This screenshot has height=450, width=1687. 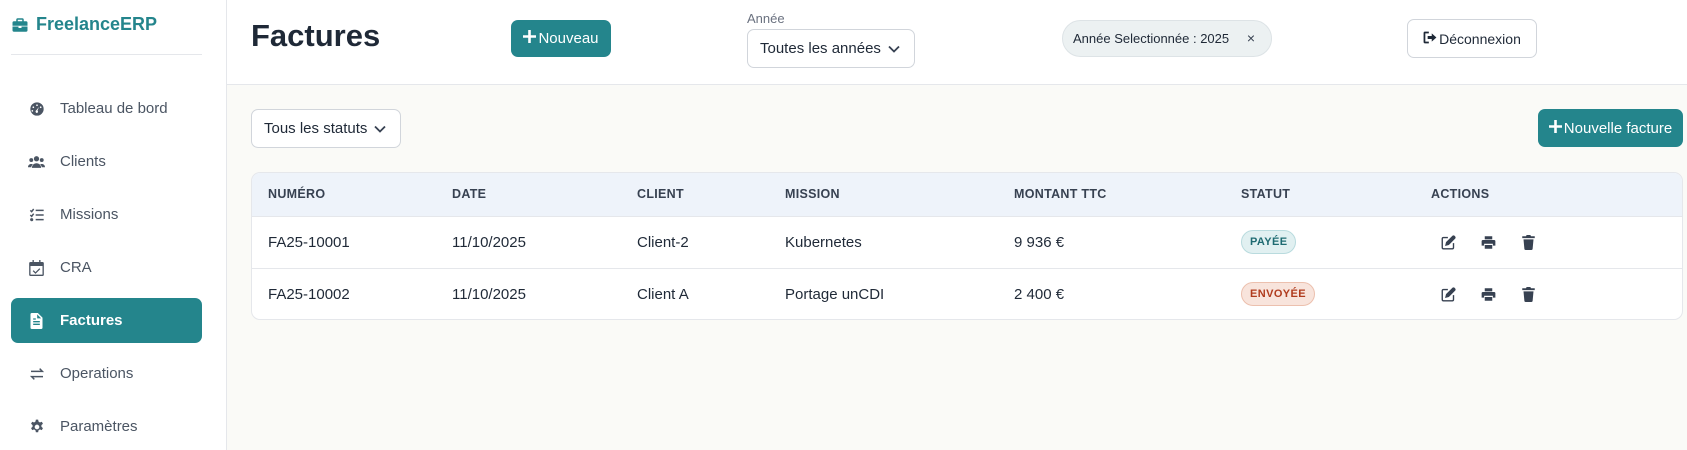 I want to click on new-invoice-button: Nouvelle facture, so click(x=1610, y=128).